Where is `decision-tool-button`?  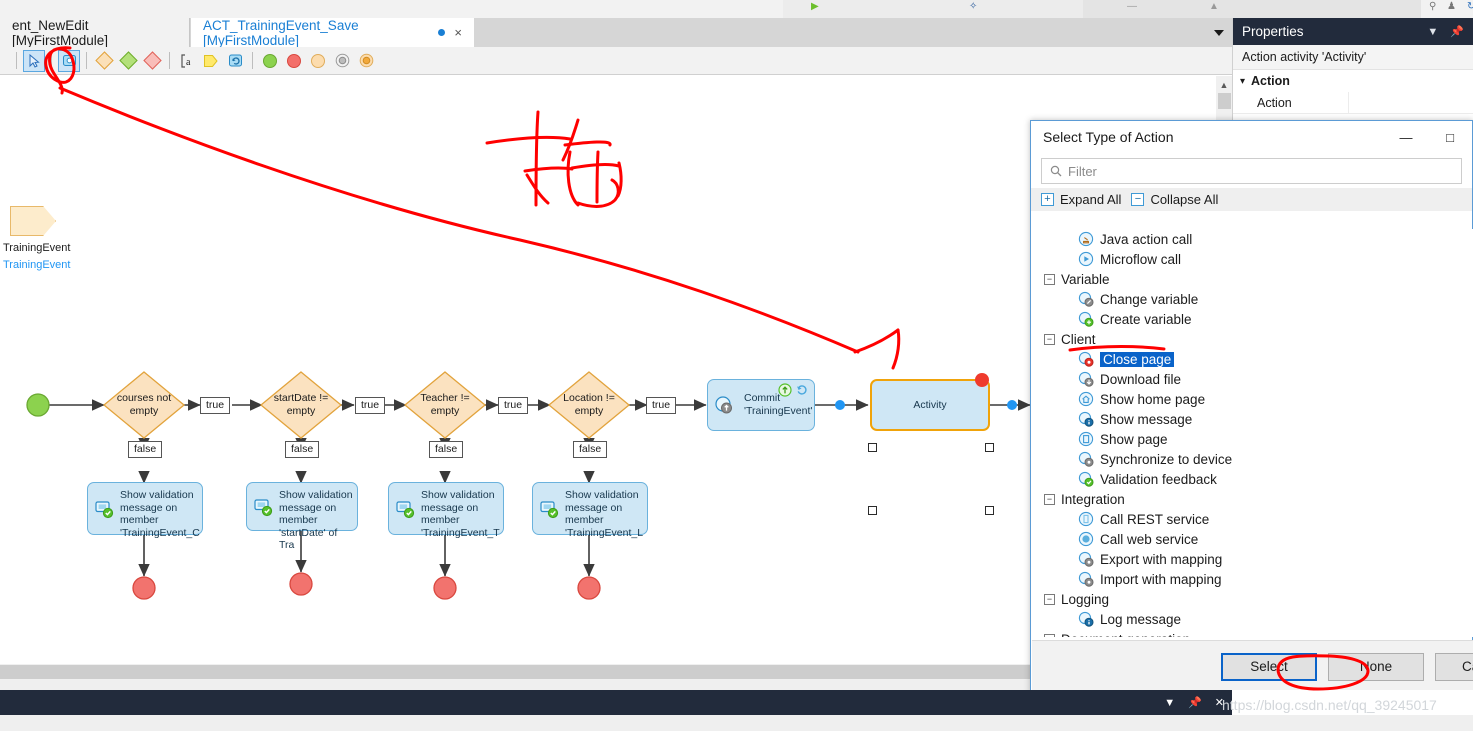
decision-tool-button is located at coordinates (104, 61).